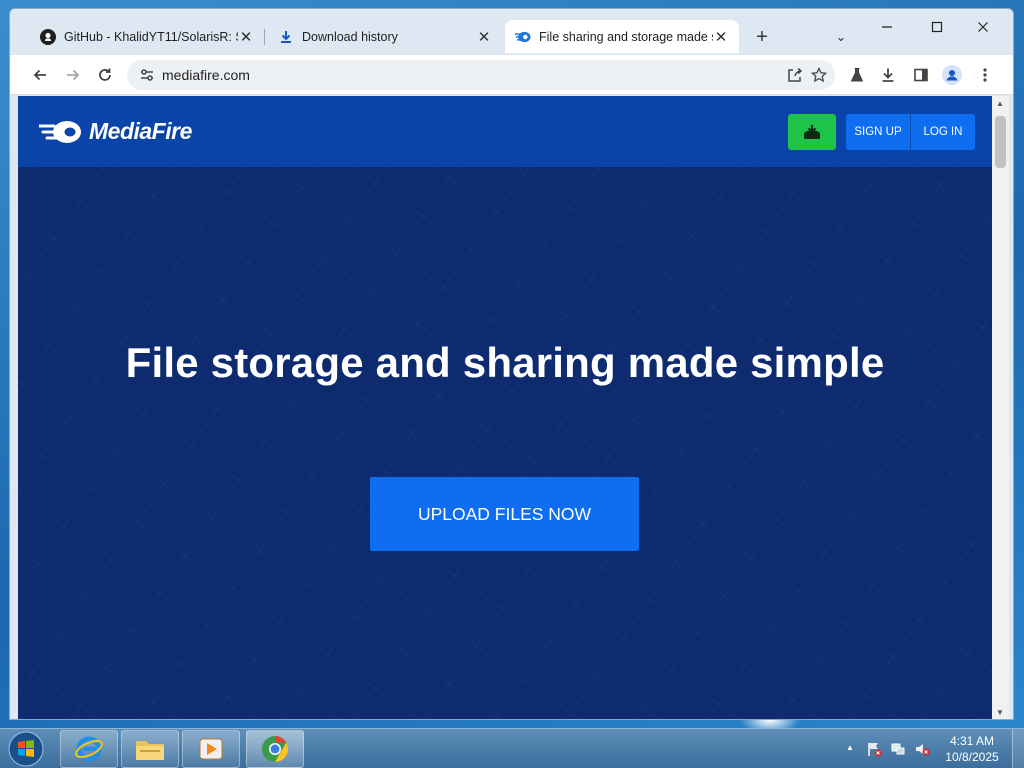  What do you see at coordinates (147, 77) in the screenshot?
I see `site-settings-icon` at bounding box center [147, 77].